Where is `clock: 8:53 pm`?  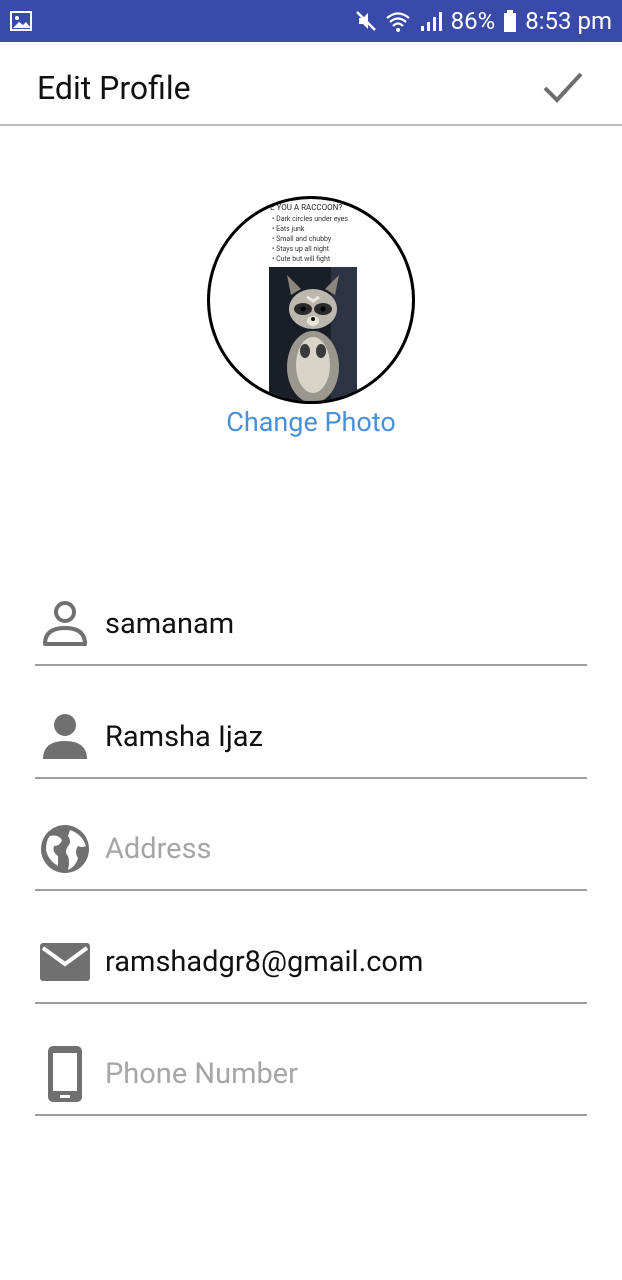 clock: 8:53 pm is located at coordinates (568, 21).